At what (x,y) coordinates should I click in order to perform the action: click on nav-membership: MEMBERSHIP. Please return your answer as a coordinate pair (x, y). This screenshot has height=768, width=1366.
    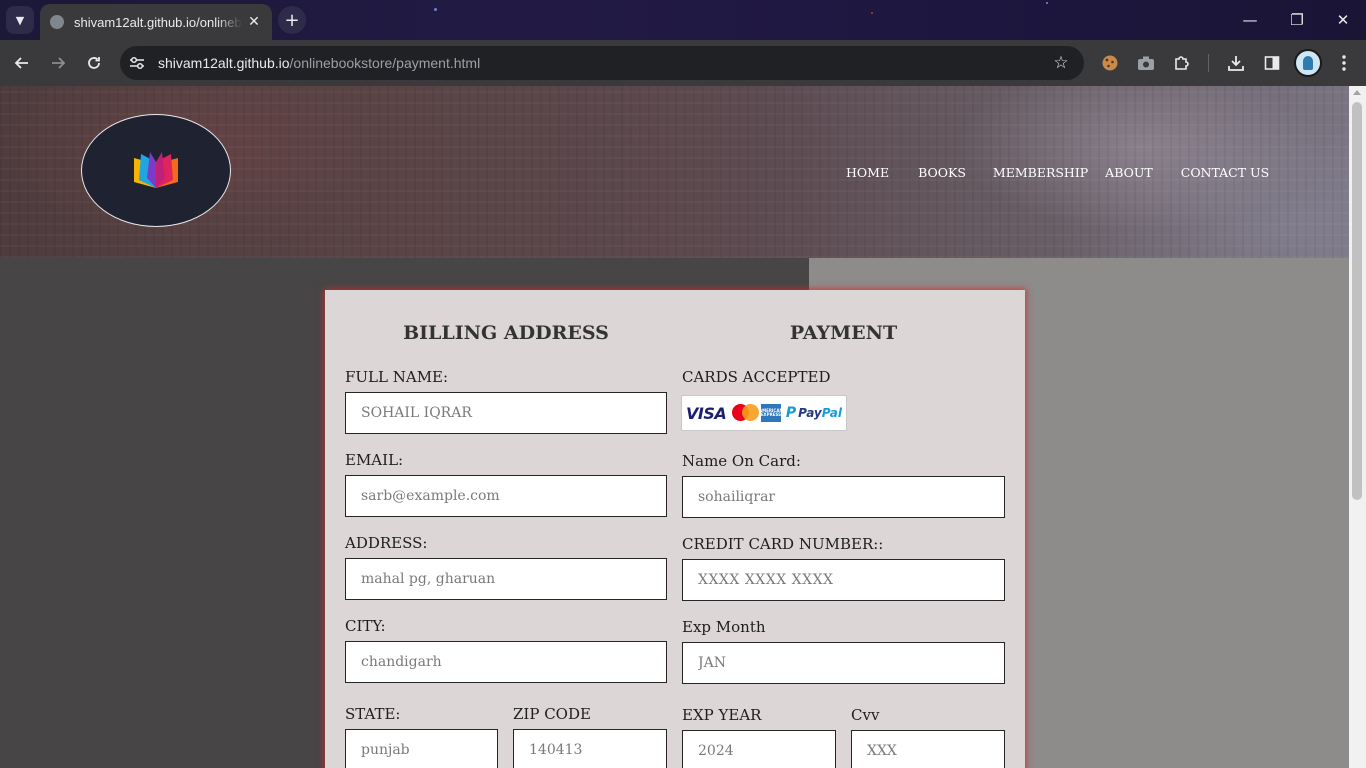
    Looking at the image, I should click on (1040, 172).